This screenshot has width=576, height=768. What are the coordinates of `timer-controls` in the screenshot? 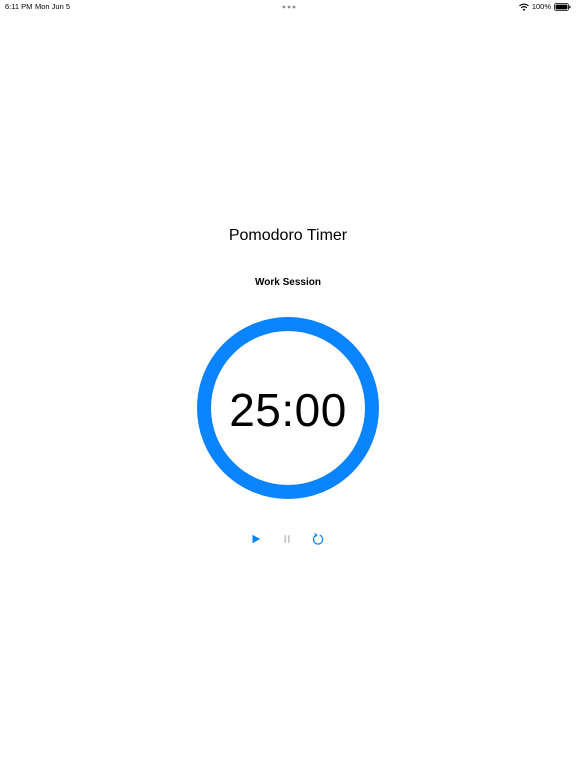 It's located at (288, 539).